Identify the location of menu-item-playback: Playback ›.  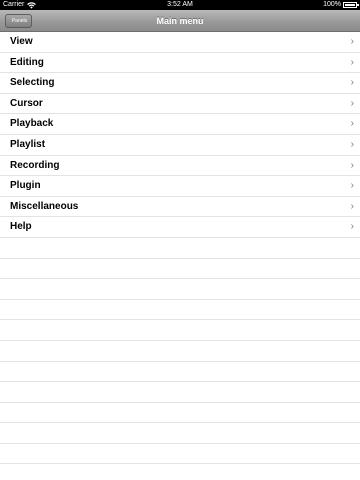
(180, 124).